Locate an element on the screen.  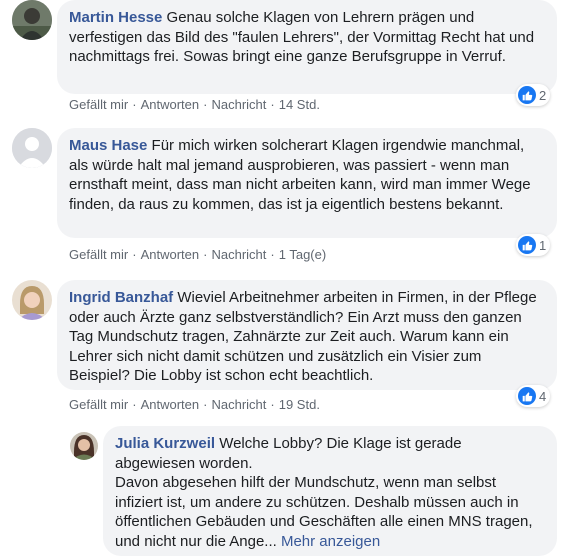
show-more-link: Mehr anzeigen is located at coordinates (330, 541).